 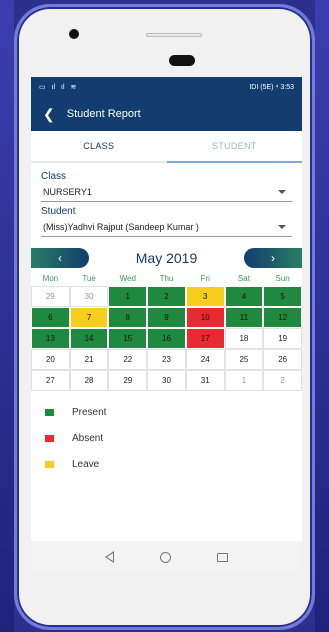 What do you see at coordinates (7, 316) in the screenshot?
I see `background-left` at bounding box center [7, 316].